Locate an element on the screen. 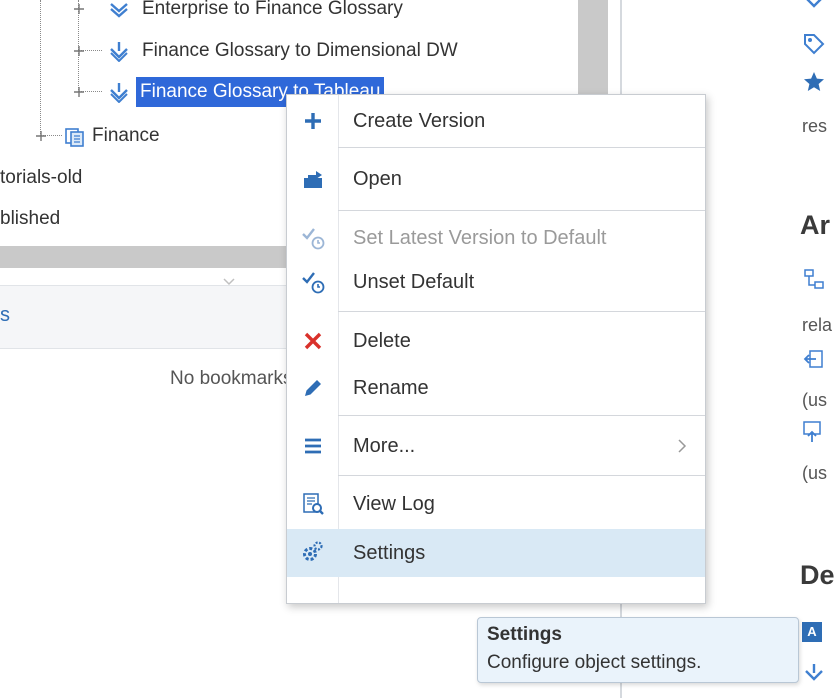 The image size is (837, 698). import-icon is located at coordinates (814, 360).